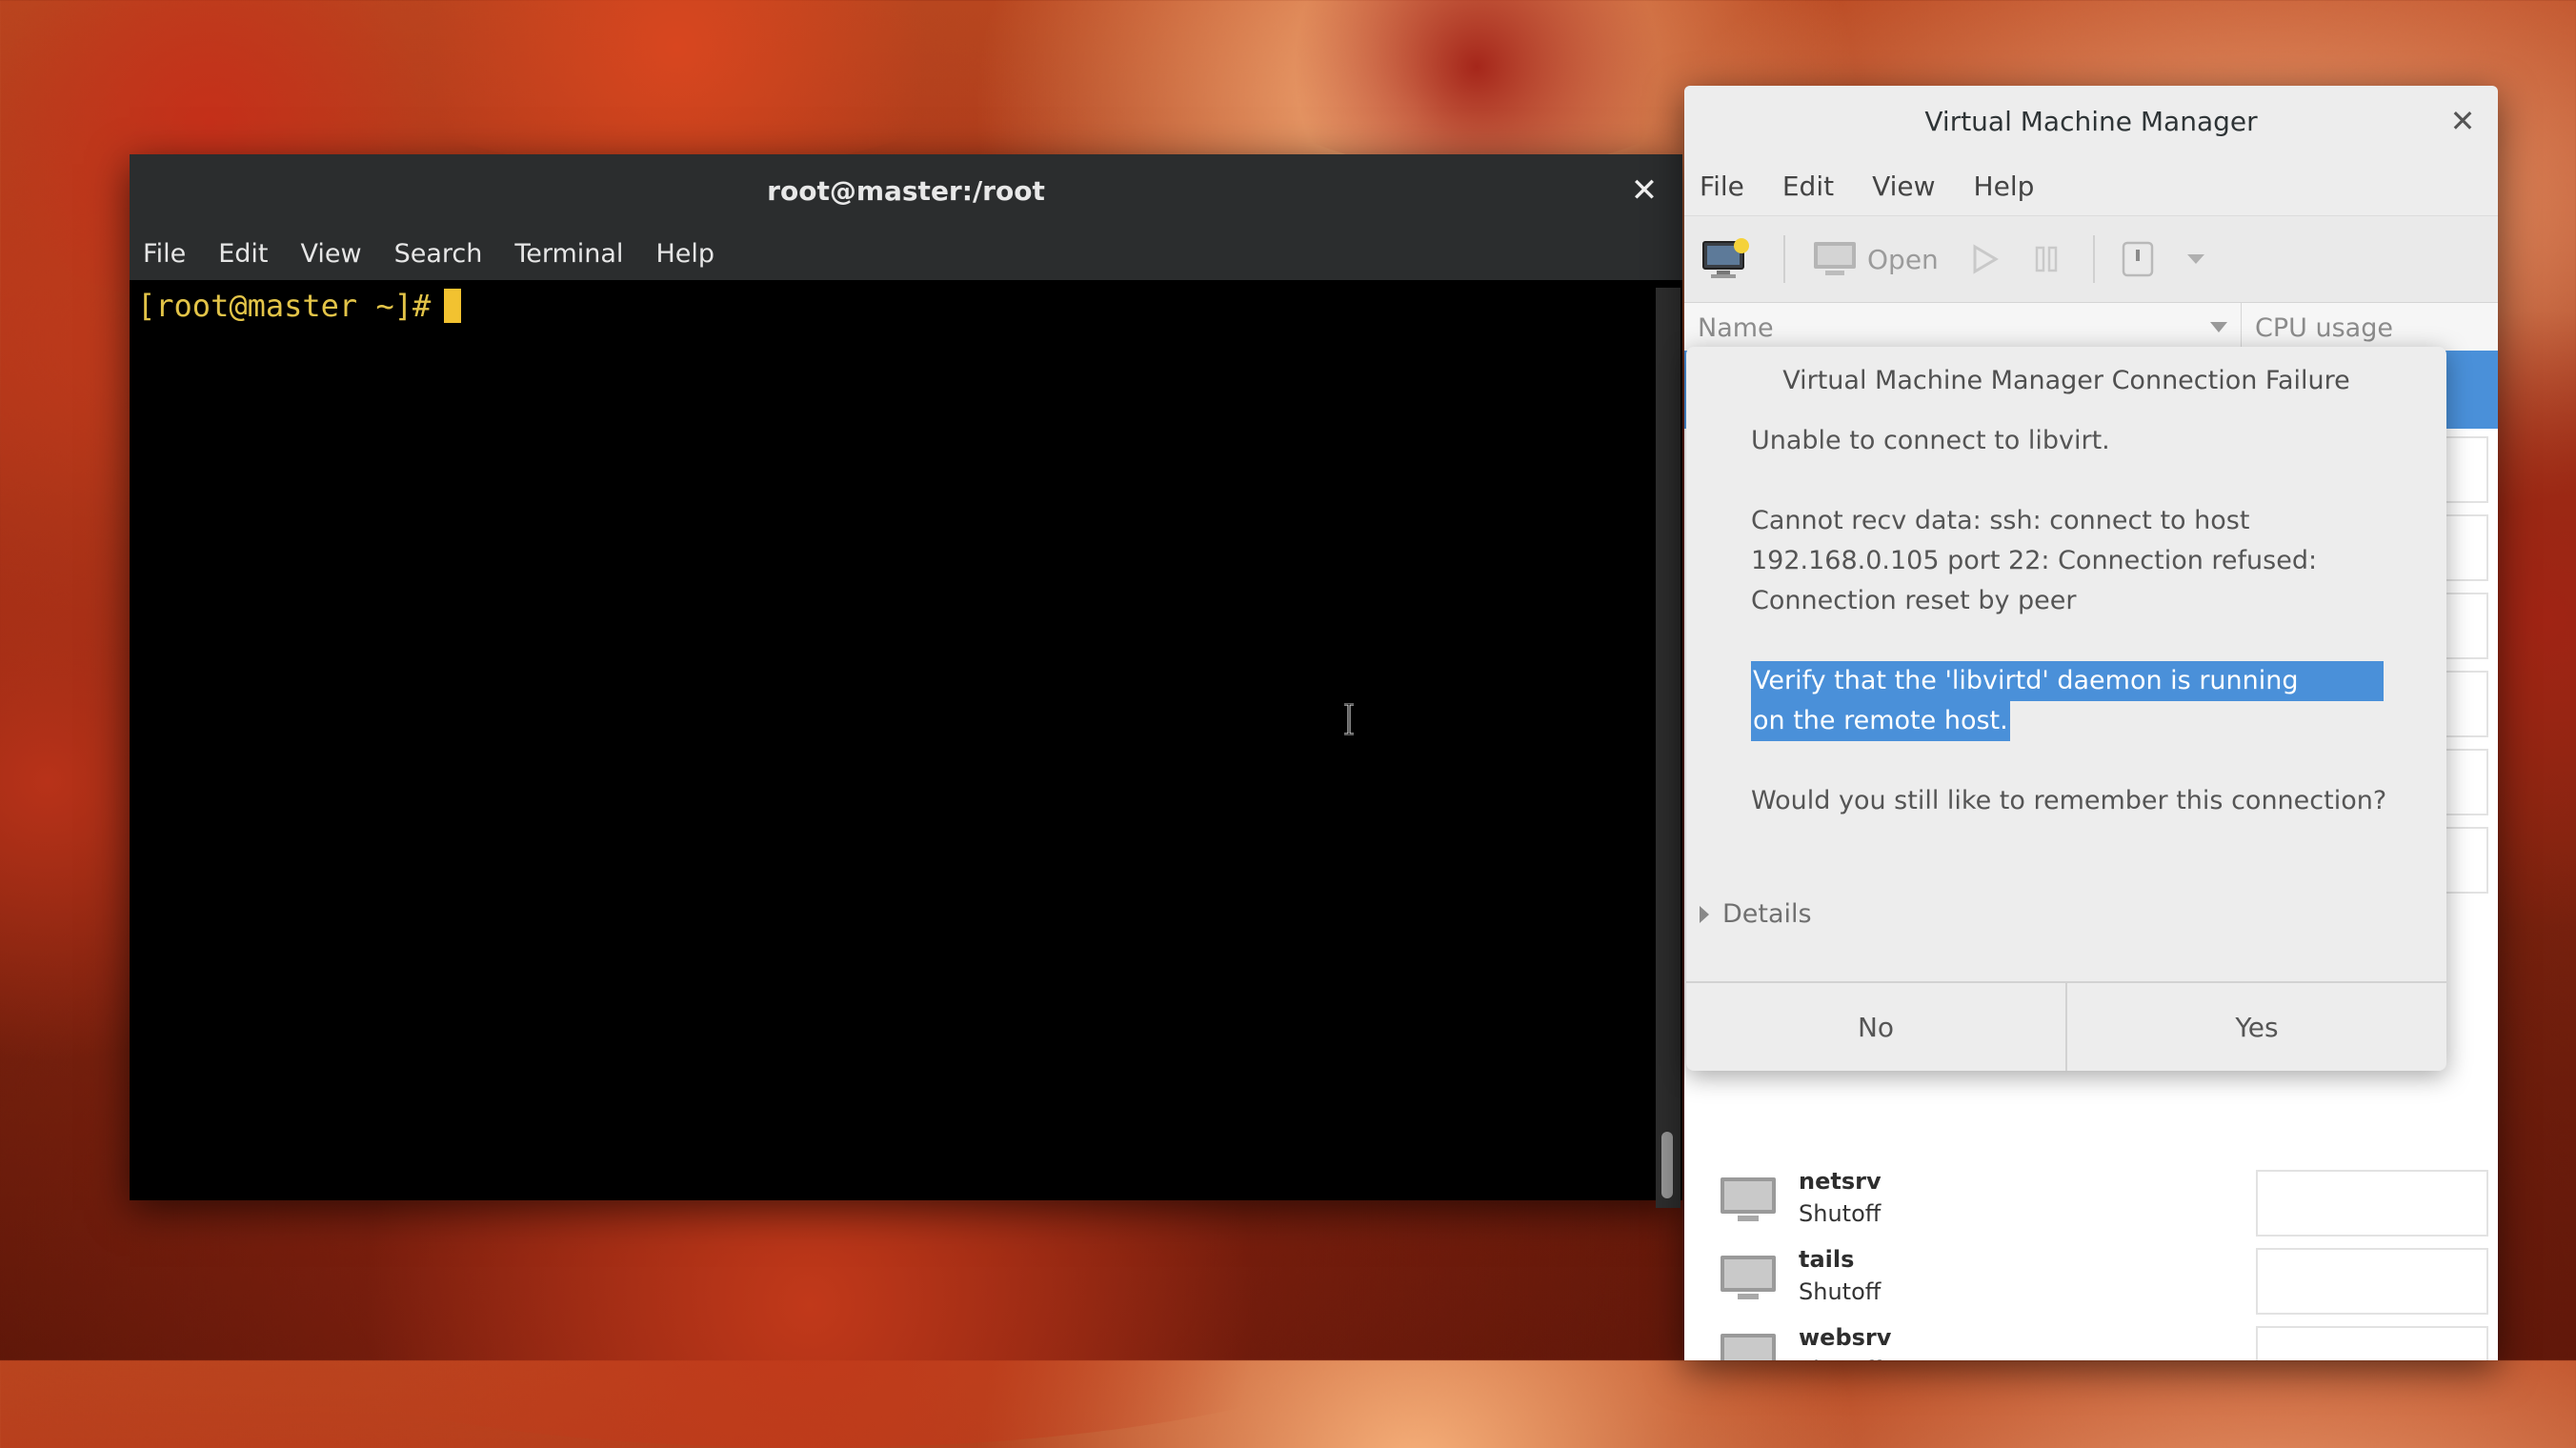 This screenshot has height=1448, width=2576. I want to click on vmm-menu-view: View, so click(1904, 186).